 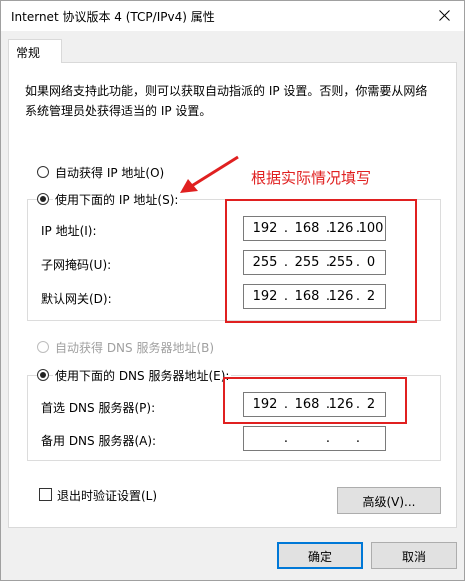 What do you see at coordinates (209, 174) in the screenshot?
I see `arrow-icon` at bounding box center [209, 174].